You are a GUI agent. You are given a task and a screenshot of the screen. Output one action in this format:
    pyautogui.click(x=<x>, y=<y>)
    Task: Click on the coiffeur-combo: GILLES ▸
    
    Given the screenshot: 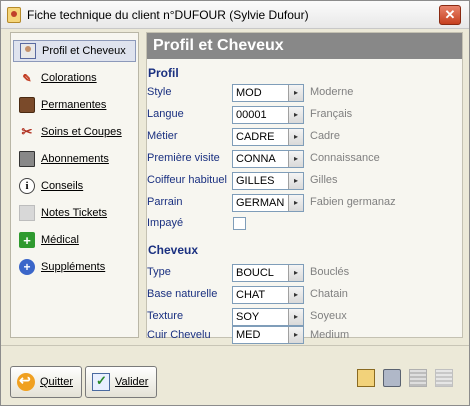 What is the action you would take?
    pyautogui.click(x=268, y=181)
    